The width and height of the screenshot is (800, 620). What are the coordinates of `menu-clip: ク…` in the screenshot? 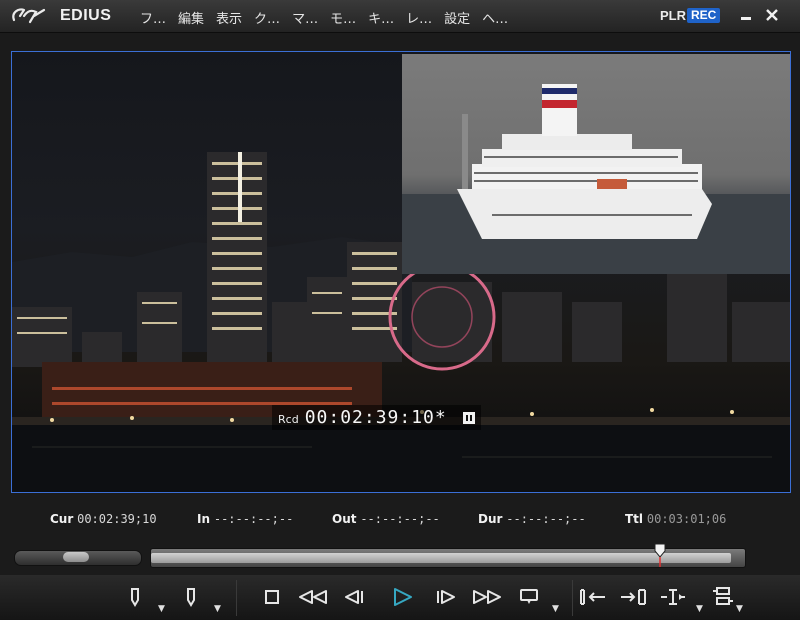 It's located at (267, 17).